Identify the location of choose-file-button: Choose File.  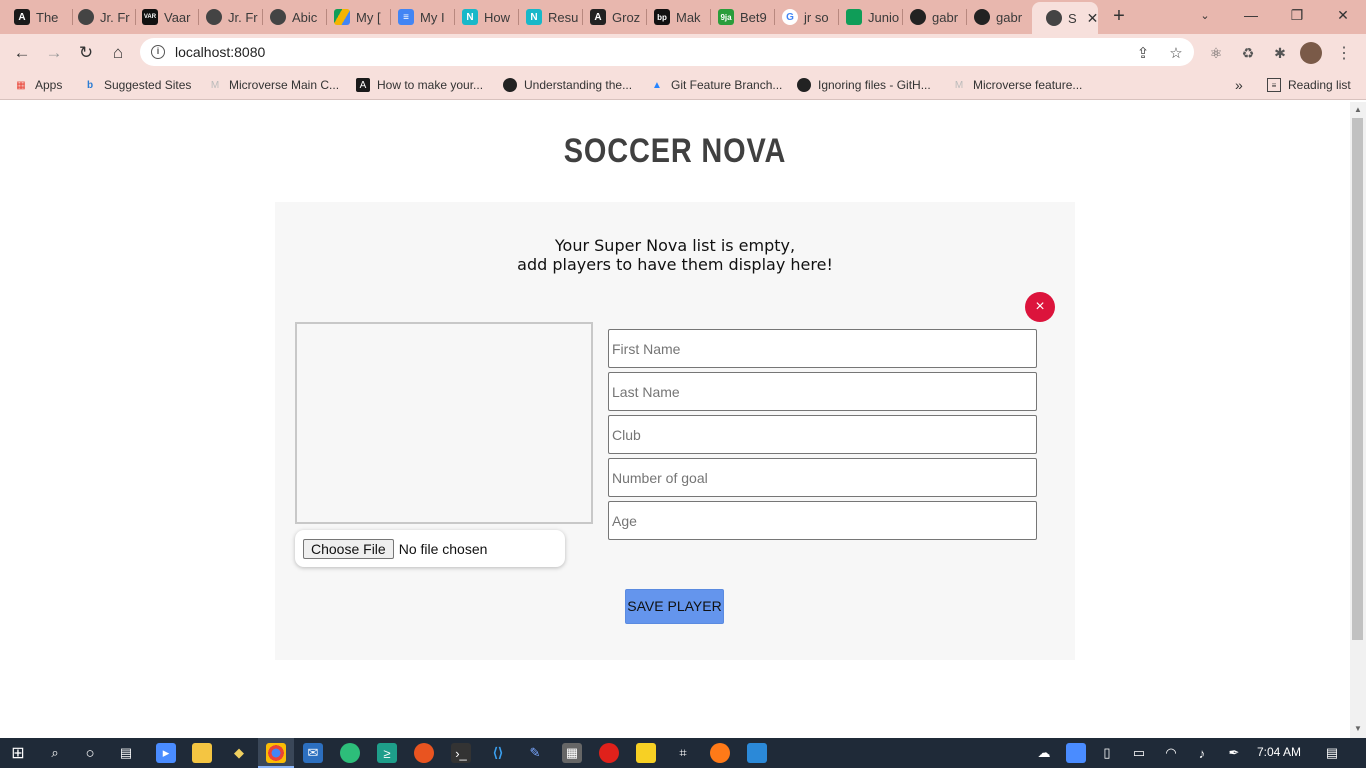
(348, 548).